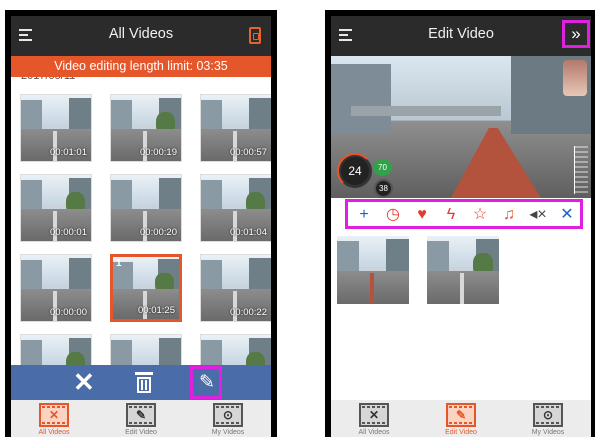  I want to click on next-button: », so click(576, 34).